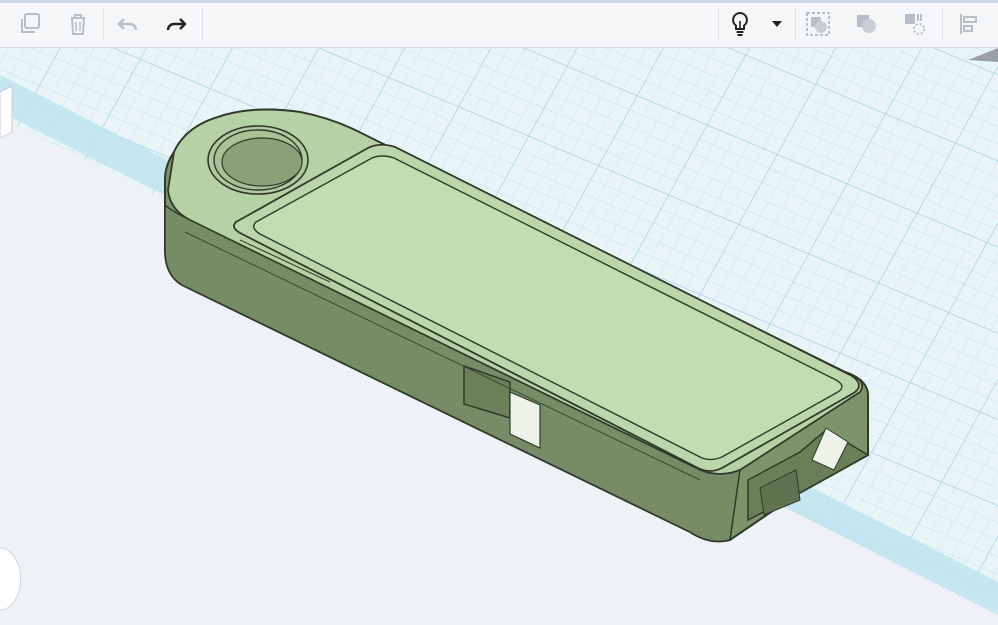 This screenshot has height=625, width=998. What do you see at coordinates (128, 24) in the screenshot?
I see `undo-icon` at bounding box center [128, 24].